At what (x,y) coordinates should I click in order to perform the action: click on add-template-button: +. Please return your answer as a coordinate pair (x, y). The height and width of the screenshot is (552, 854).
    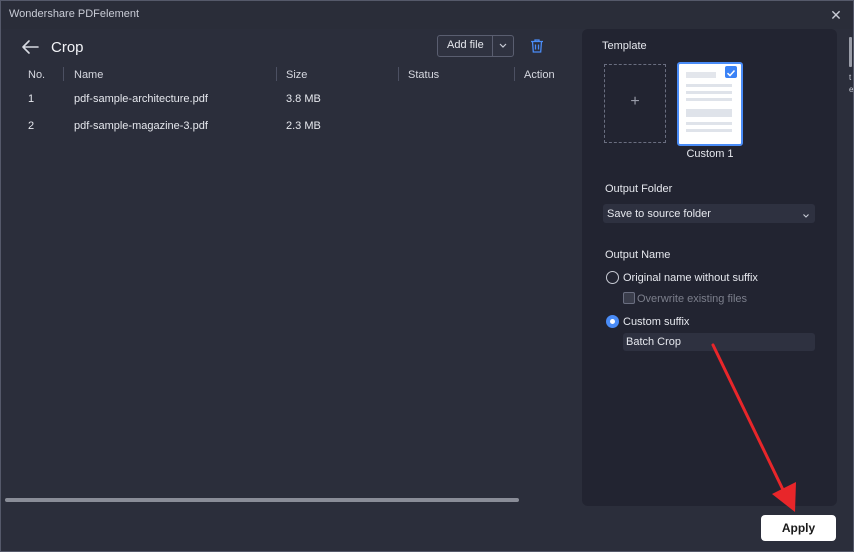
    Looking at the image, I should click on (635, 103).